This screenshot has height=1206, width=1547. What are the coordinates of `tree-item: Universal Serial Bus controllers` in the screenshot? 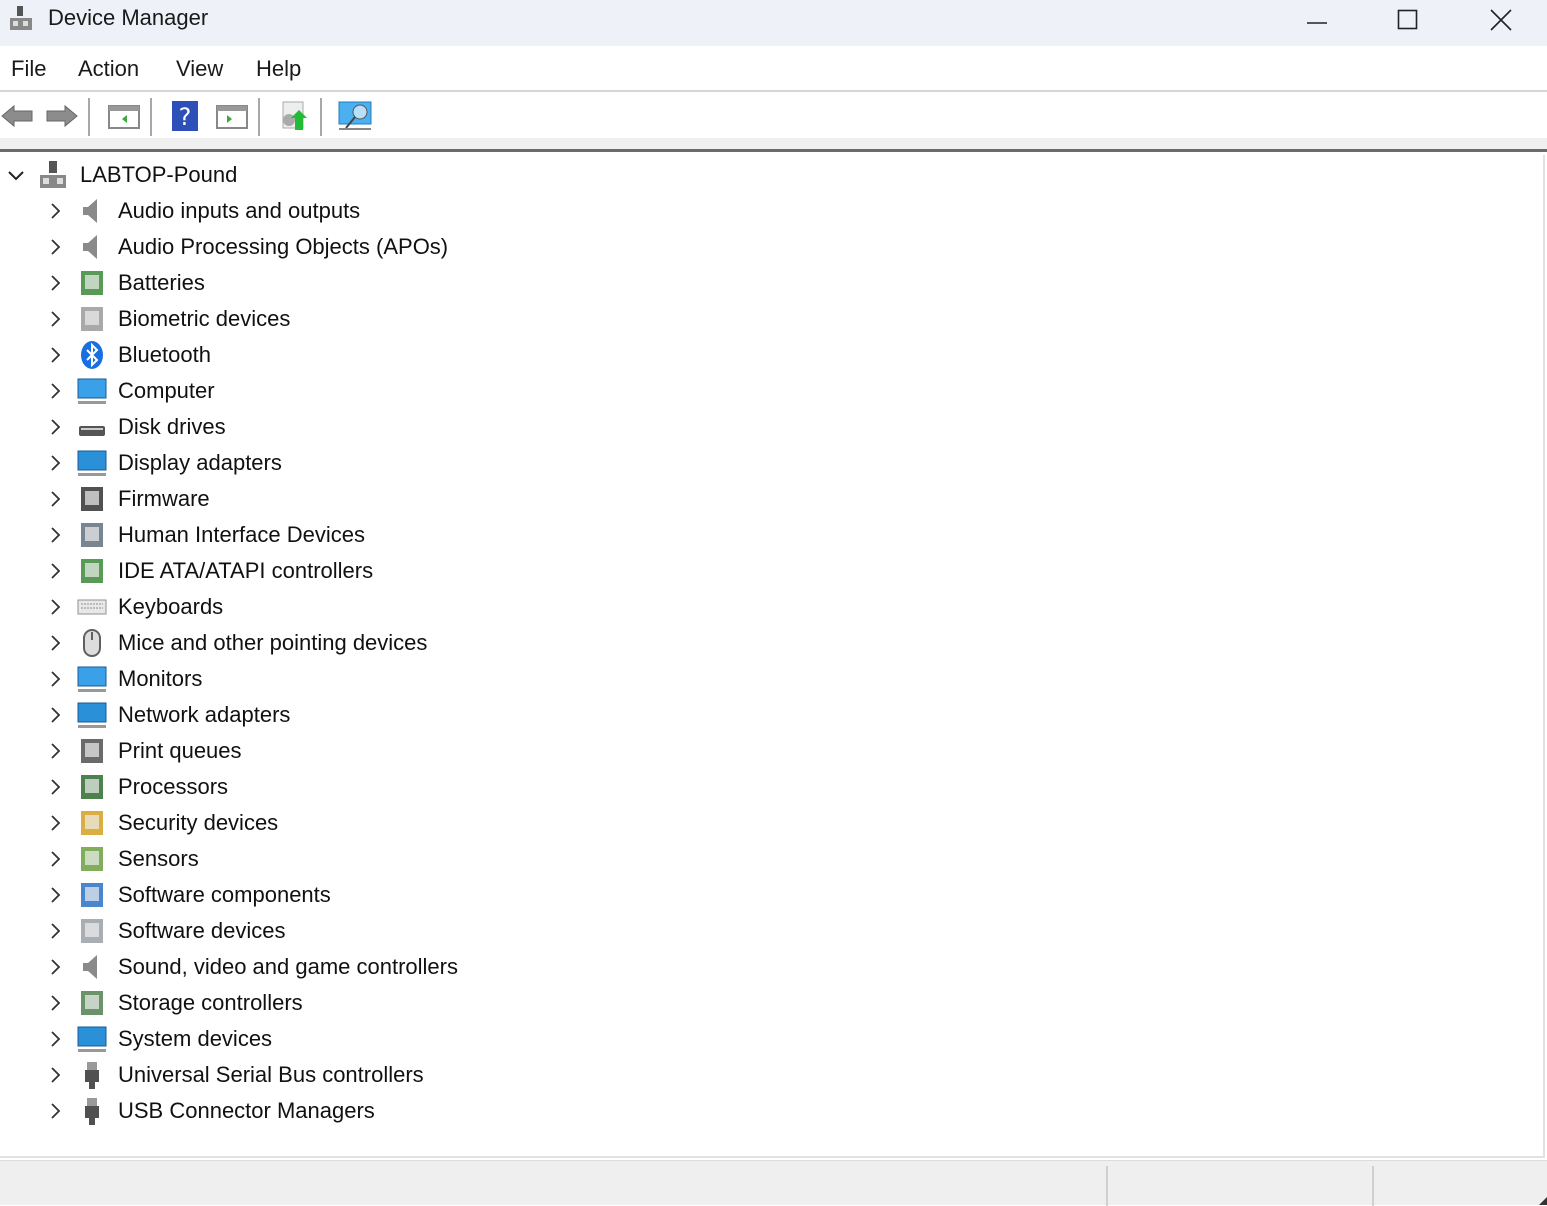 It's located at (300, 1075).